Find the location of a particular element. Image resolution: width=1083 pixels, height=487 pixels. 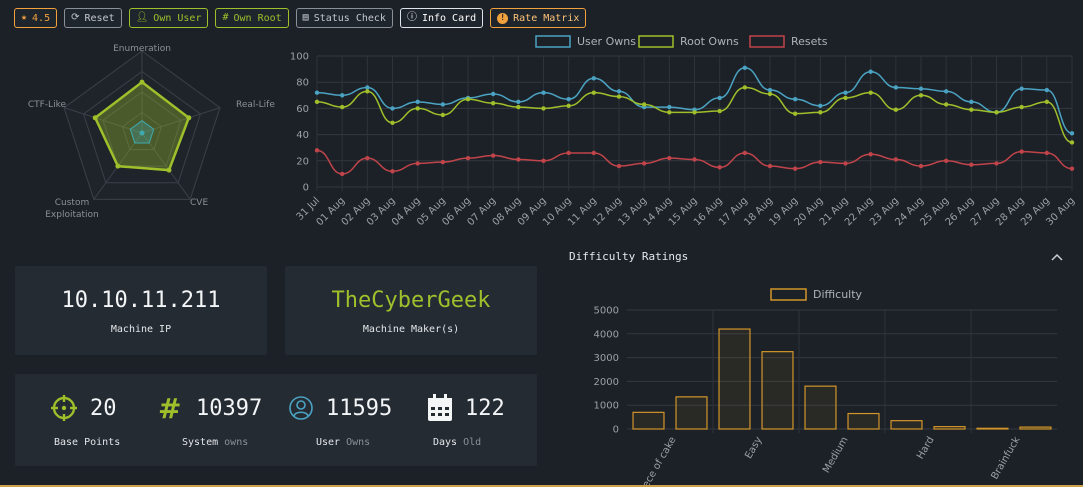

bar-chart-ytick: 2000 is located at coordinates (606, 382).